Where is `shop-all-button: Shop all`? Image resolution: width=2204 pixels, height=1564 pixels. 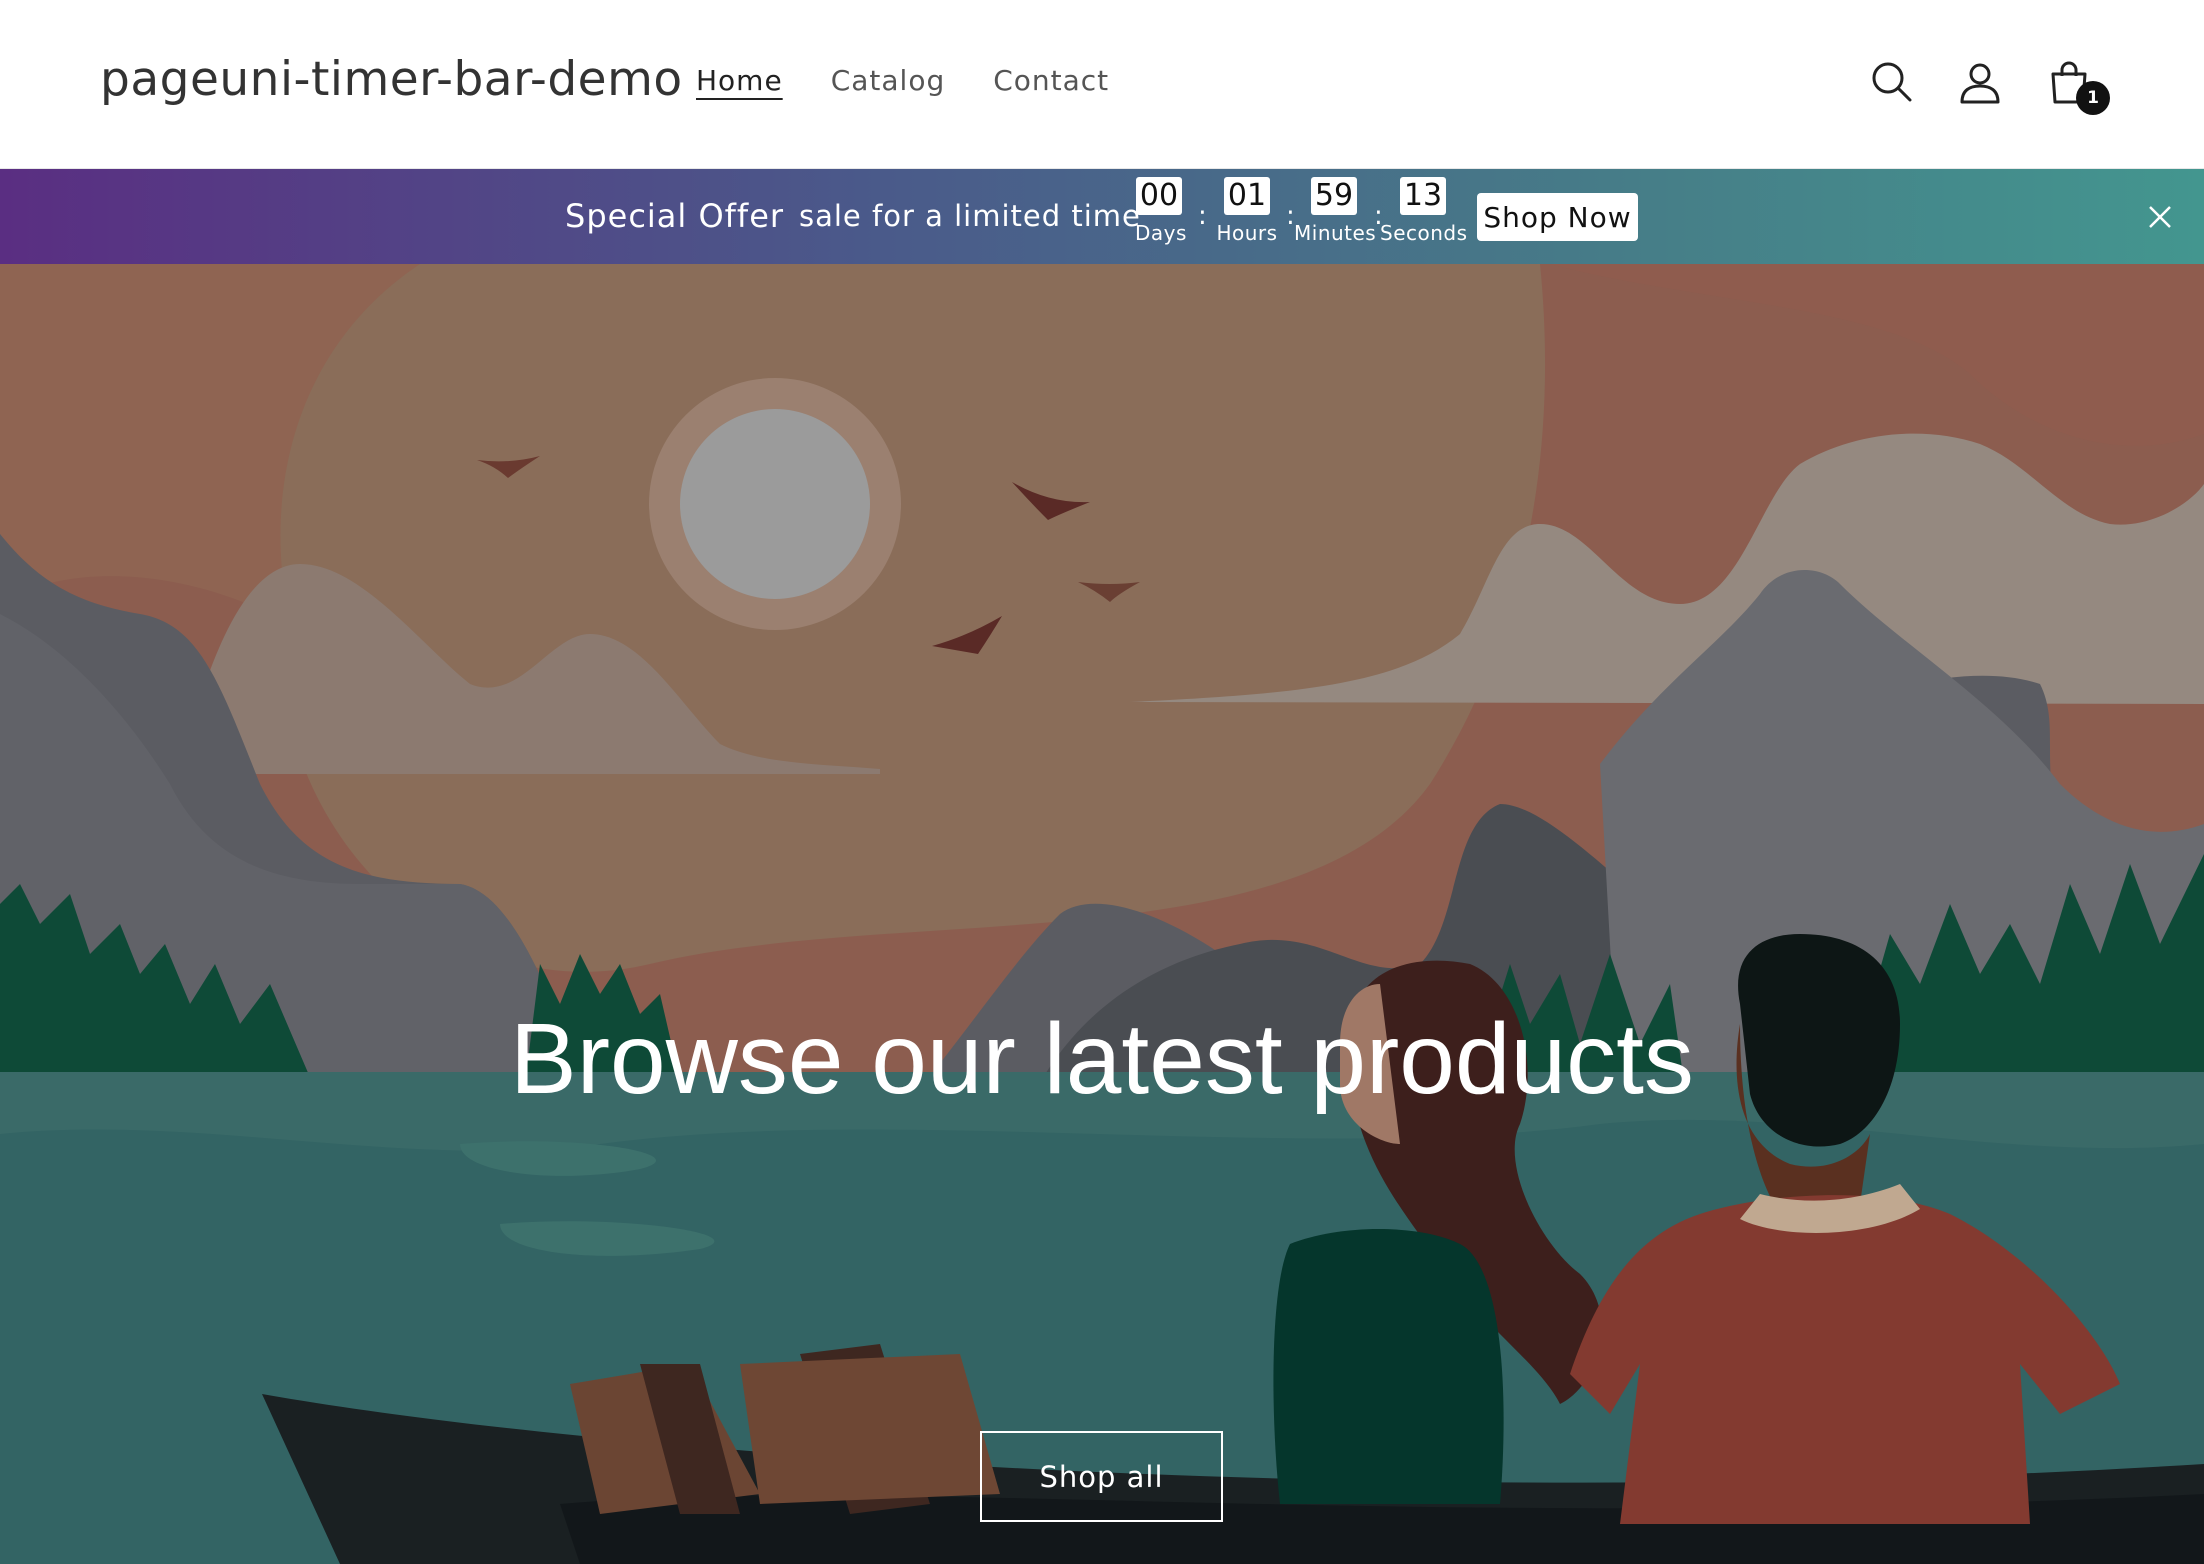
shop-all-button: Shop all is located at coordinates (1101, 1476).